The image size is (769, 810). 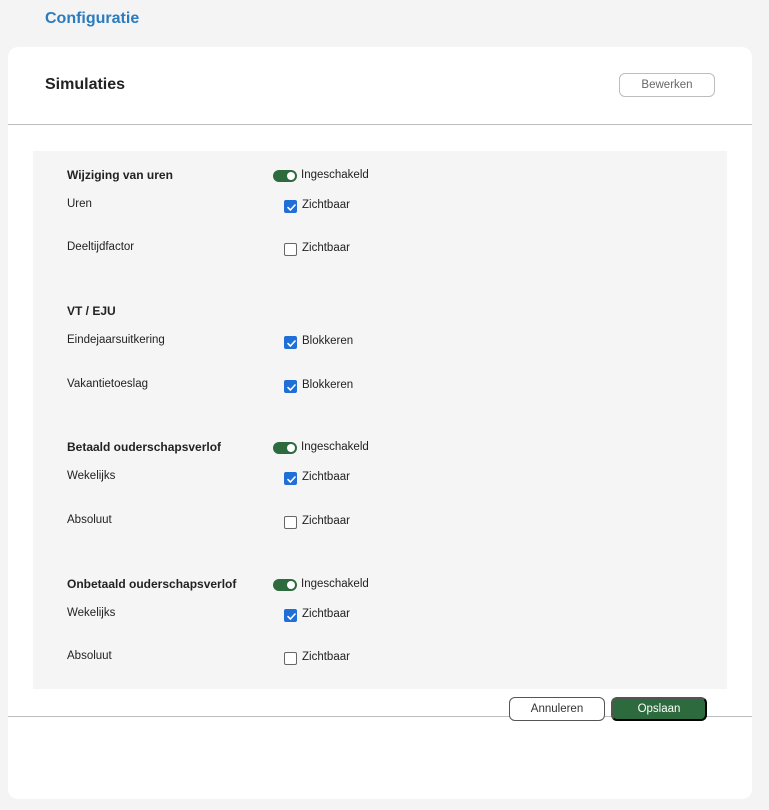 I want to click on setting-row-hours: Uren Zichtbaar, so click(x=380, y=206).